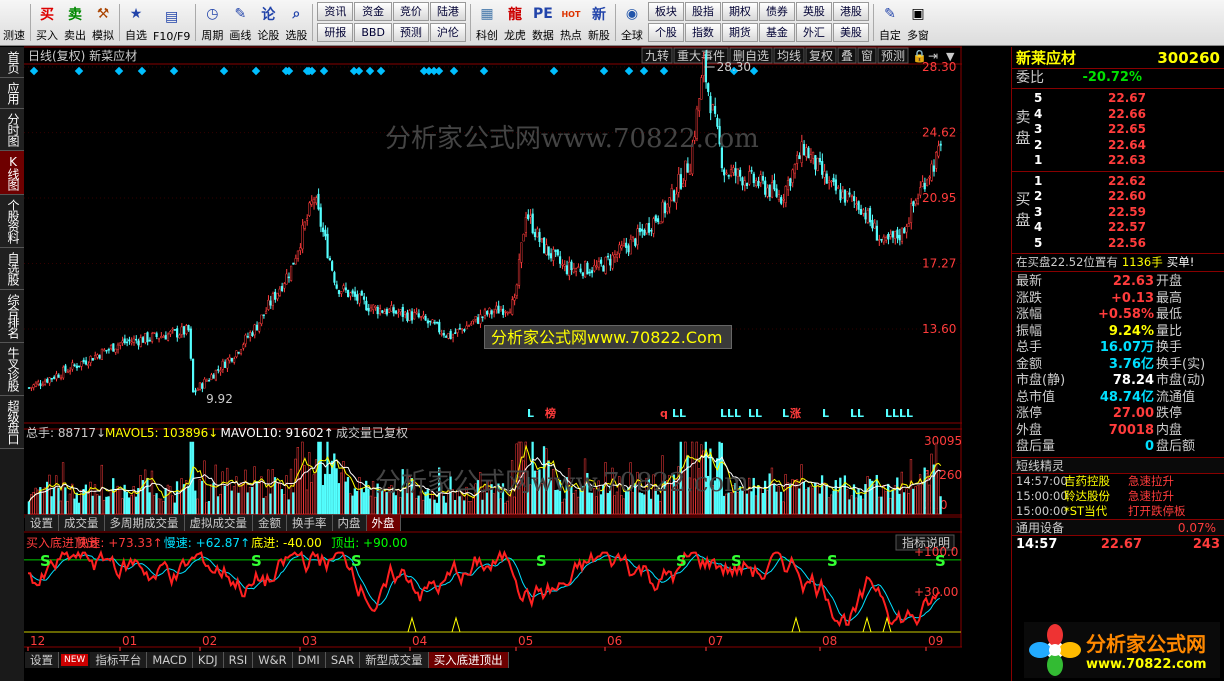  Describe the element at coordinates (14, 22) in the screenshot. I see `toolbar-btn-0: 测速` at that location.